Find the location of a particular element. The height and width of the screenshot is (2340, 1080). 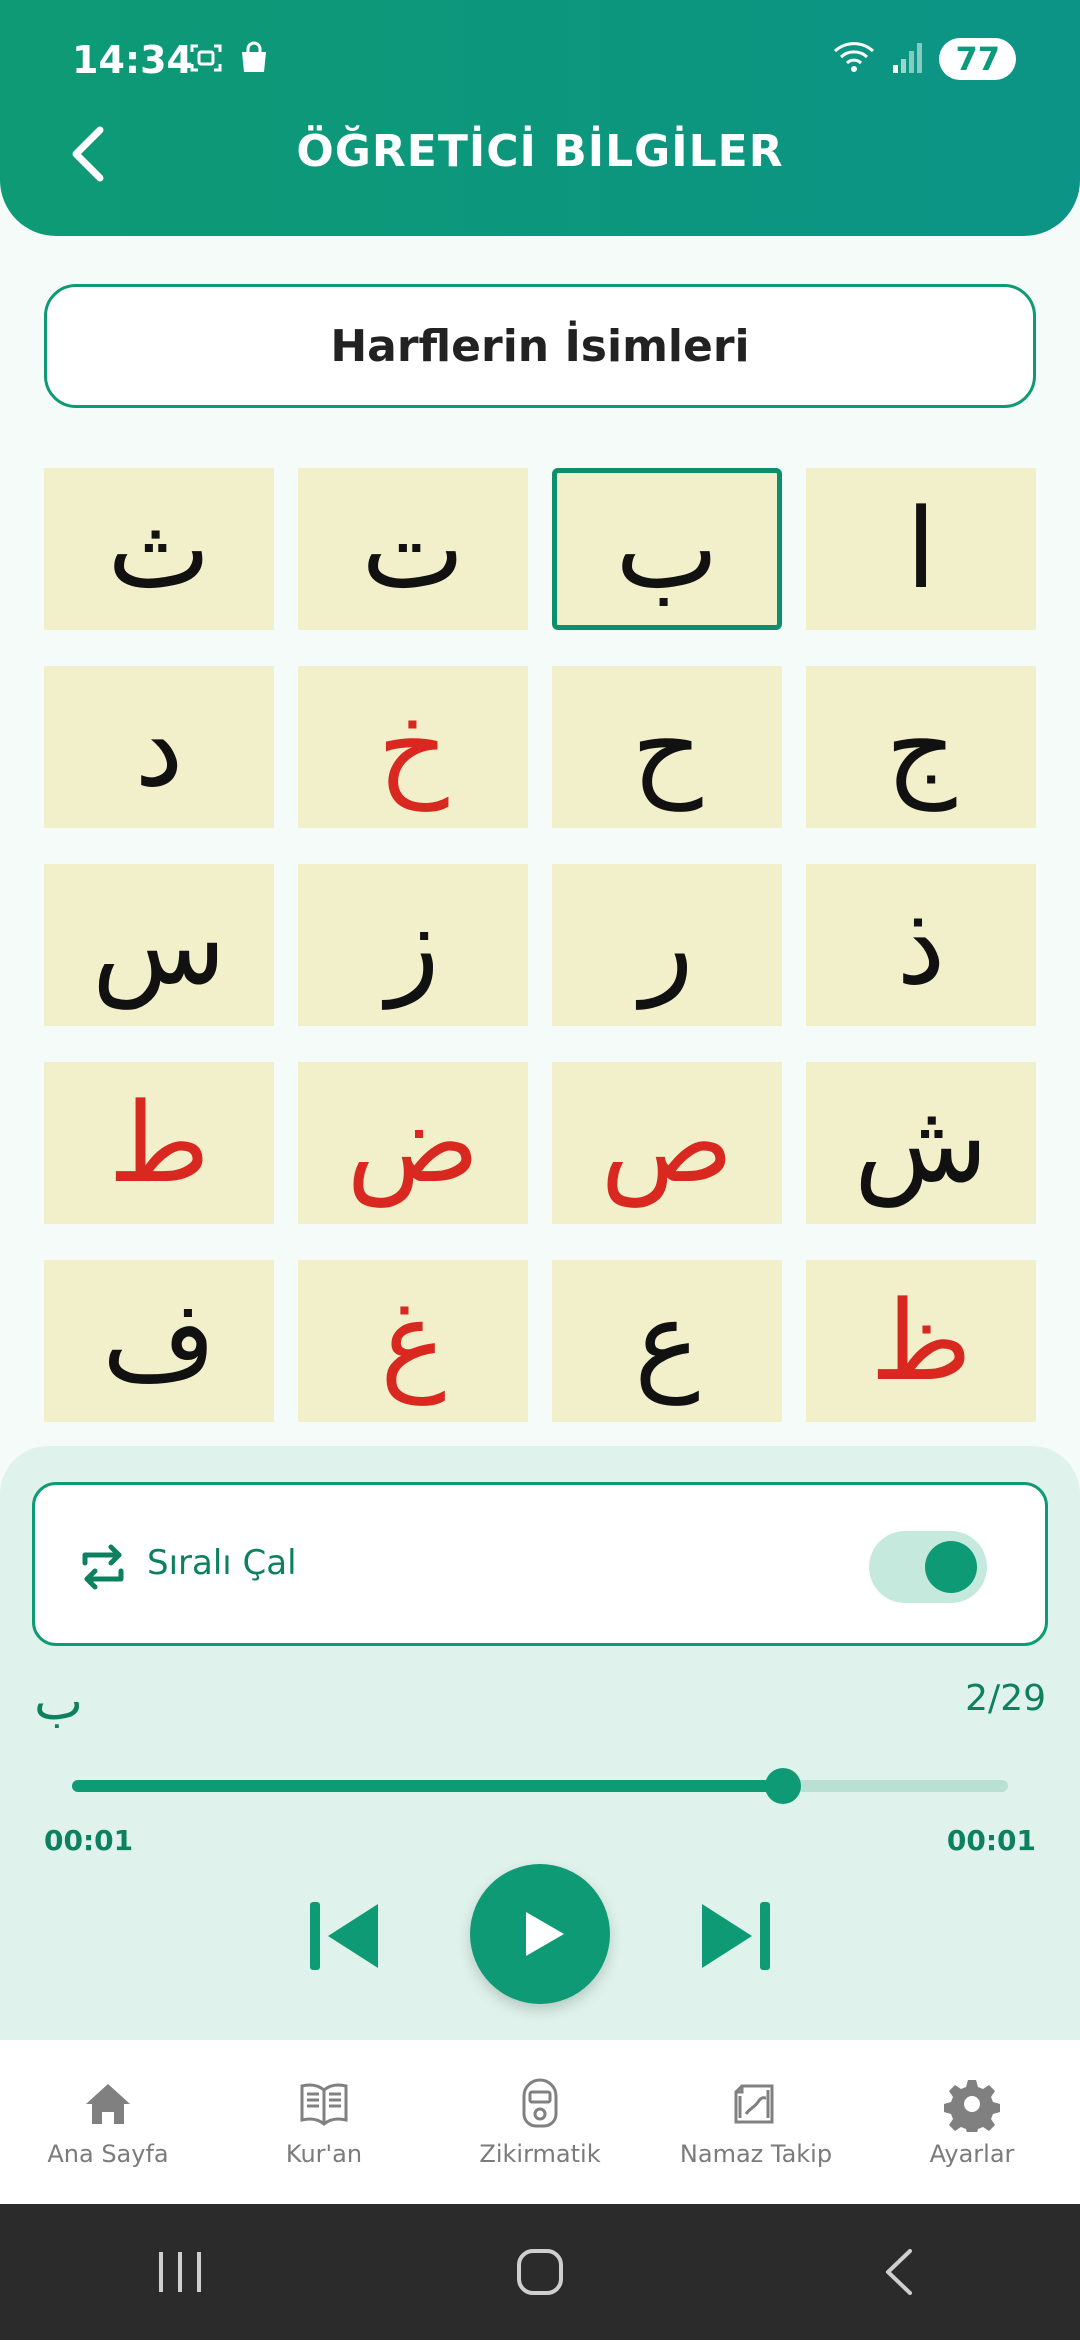

letter-glyph: ز is located at coordinates (413, 945).